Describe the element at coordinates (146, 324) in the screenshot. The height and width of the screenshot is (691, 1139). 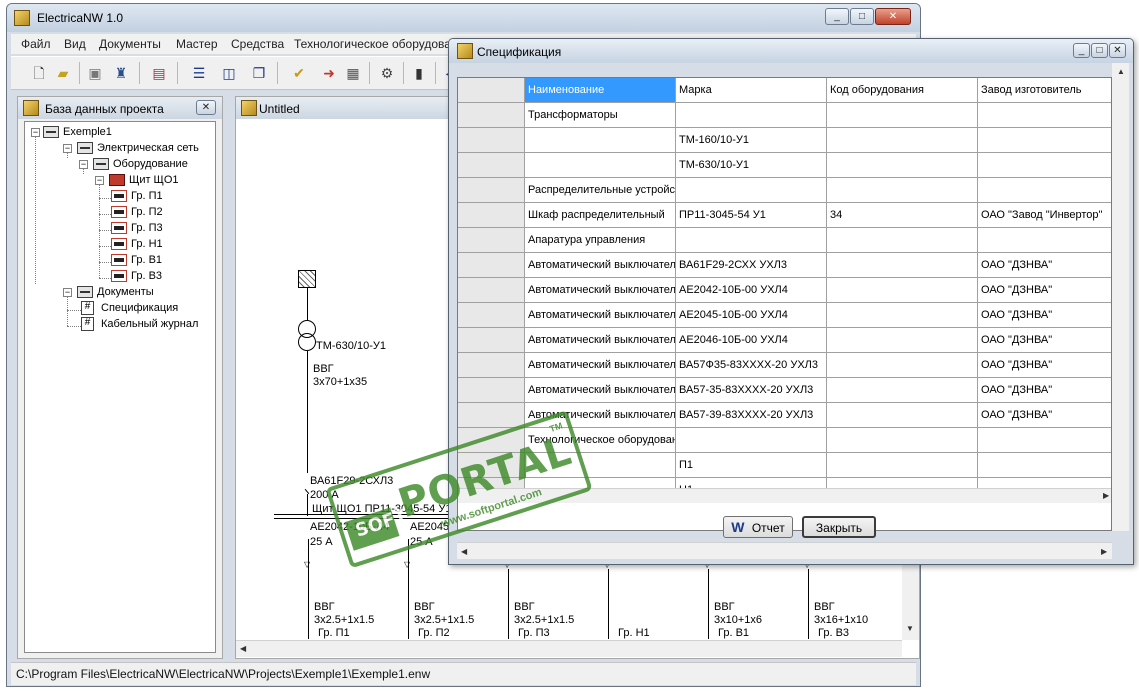
I see `tree-node-cable-journal: # Кабельный журнал` at that location.